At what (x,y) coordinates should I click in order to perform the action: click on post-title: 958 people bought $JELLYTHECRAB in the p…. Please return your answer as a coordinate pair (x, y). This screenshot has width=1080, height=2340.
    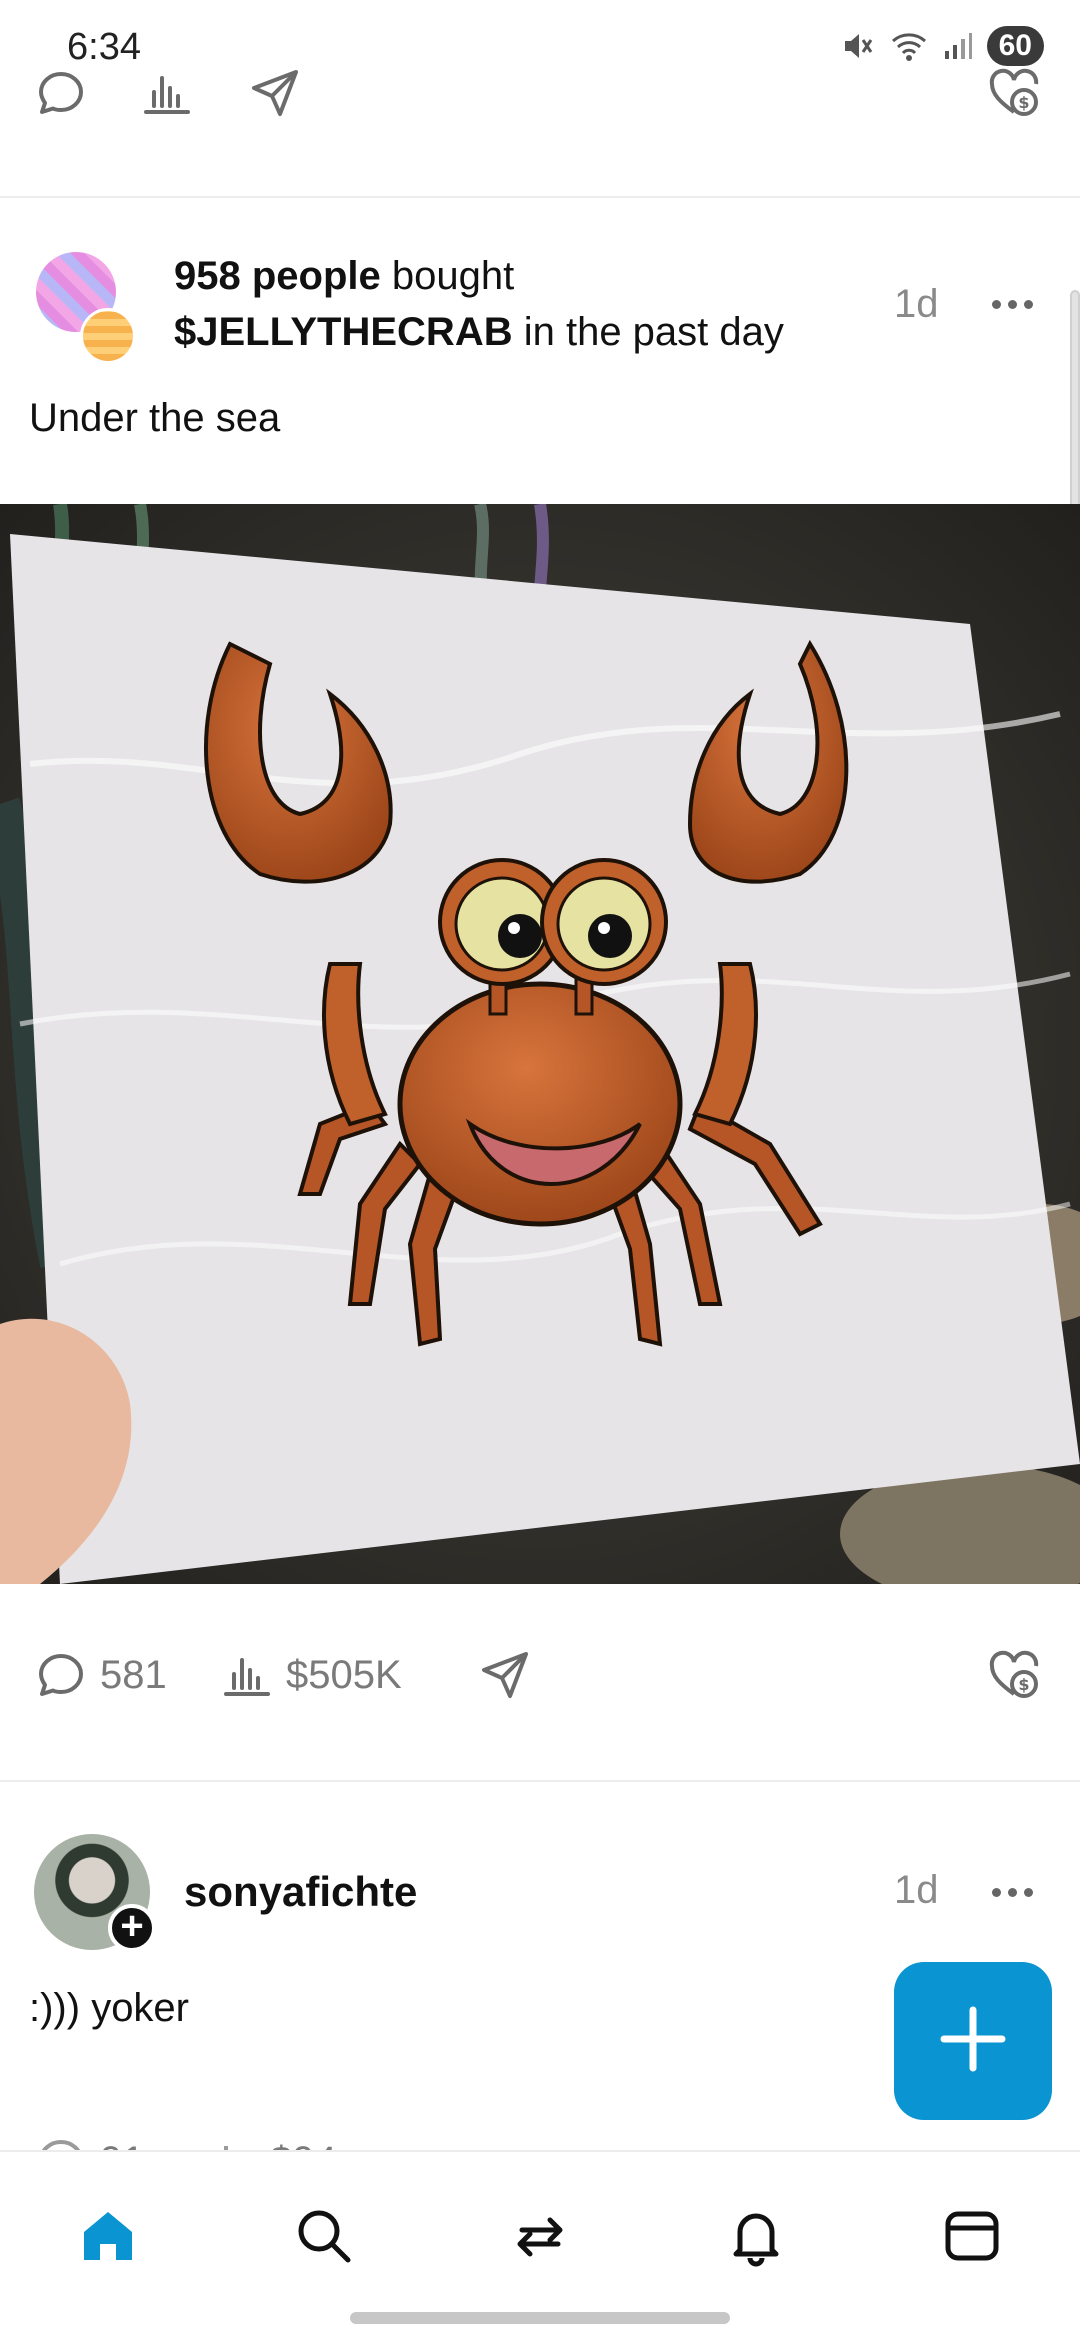
    Looking at the image, I should click on (479, 304).